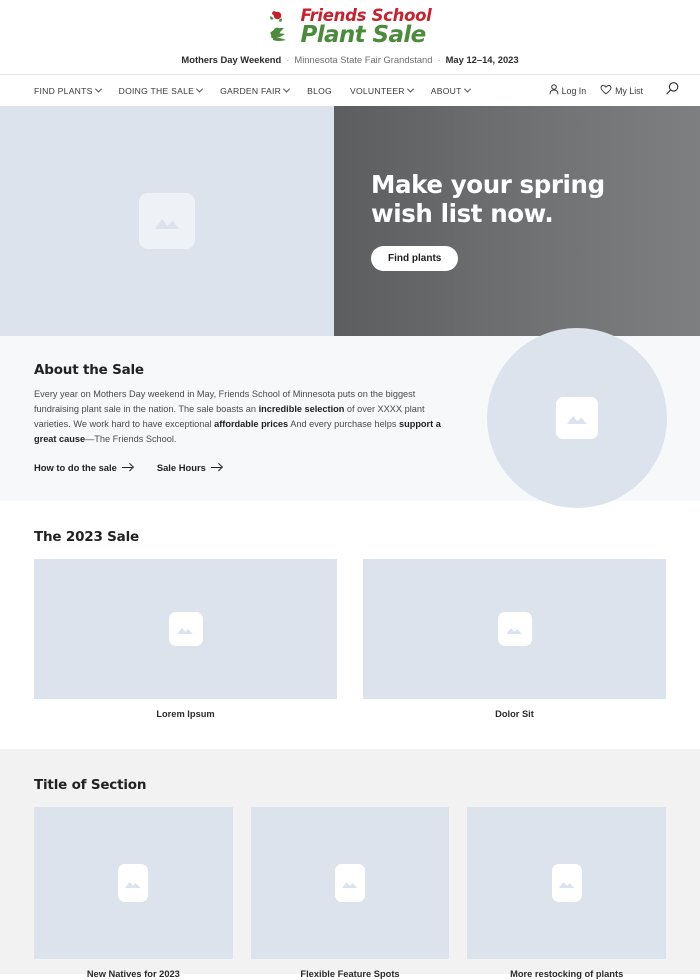  I want to click on feature-card: New Natives for 2023, so click(133, 893).